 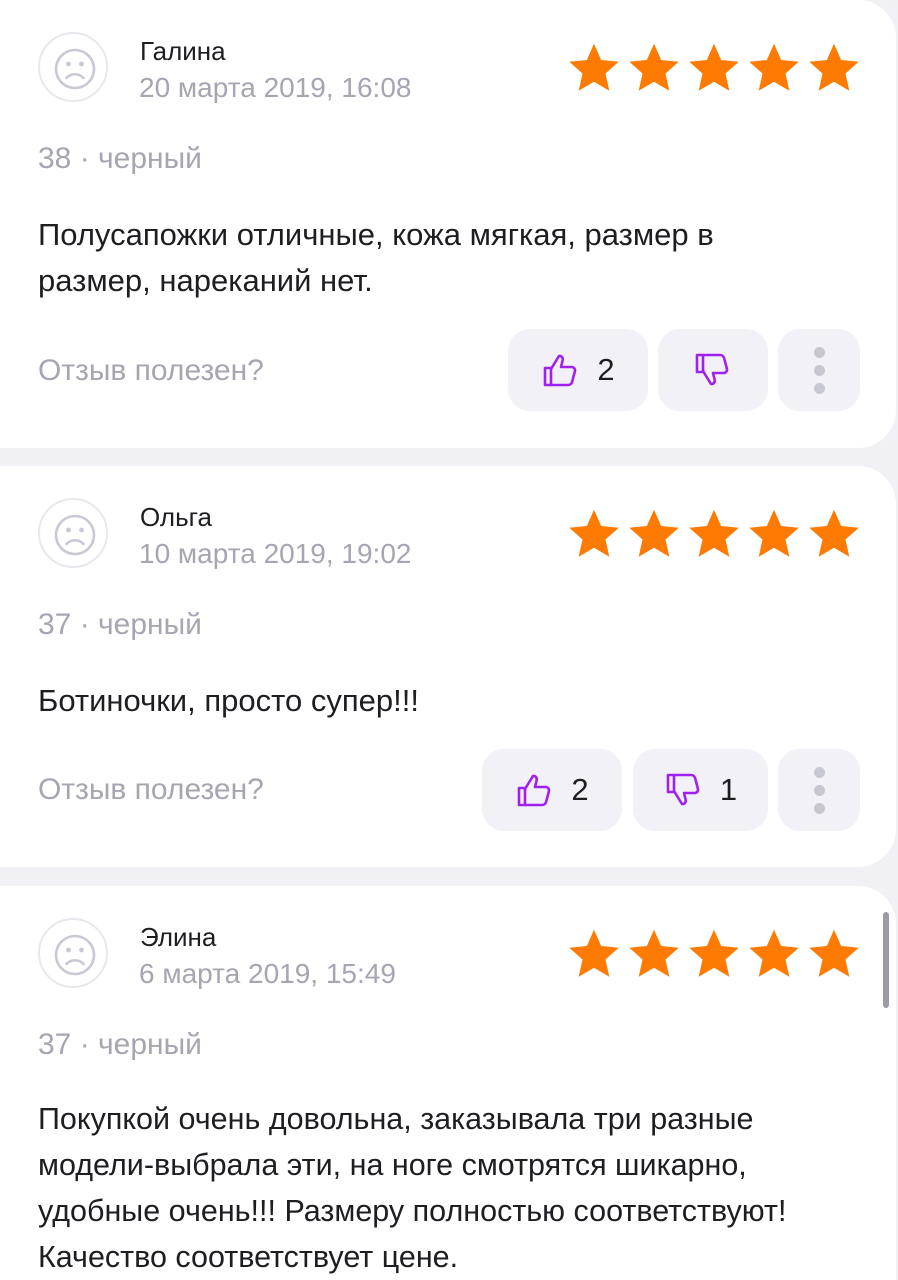 I want to click on dislike-button, so click(x=713, y=370).